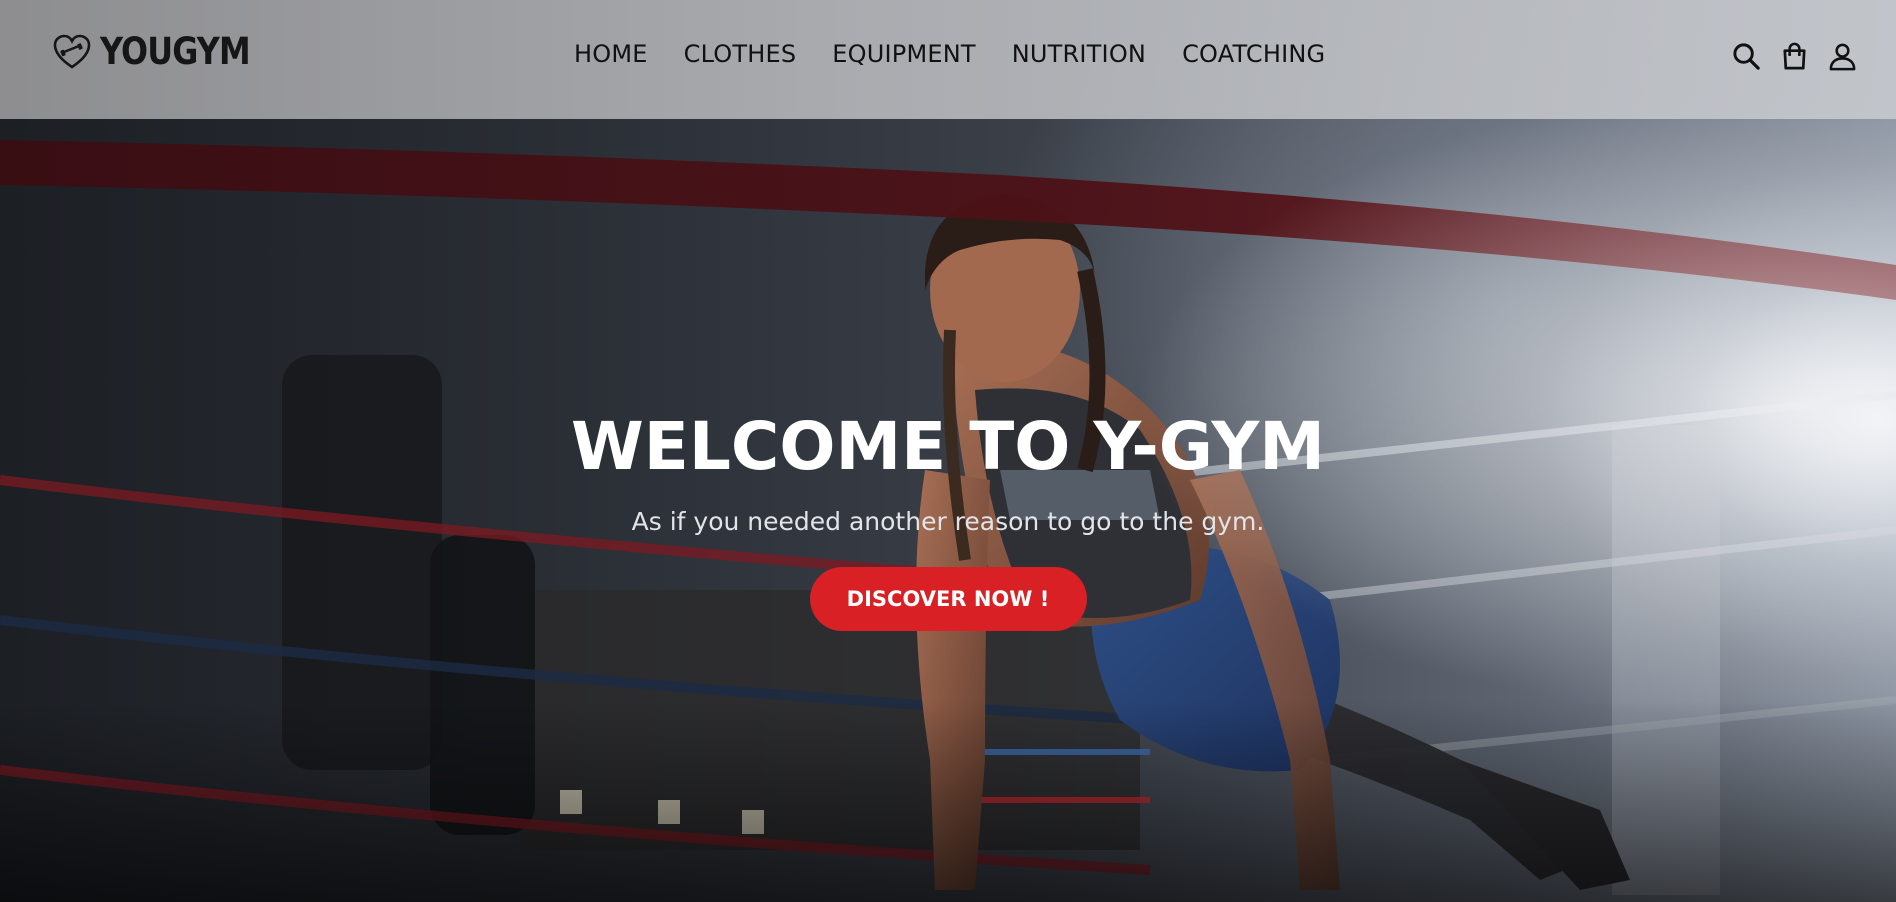 This screenshot has height=902, width=1896. I want to click on nav-item-nutrition: NUTRITION, so click(1079, 54).